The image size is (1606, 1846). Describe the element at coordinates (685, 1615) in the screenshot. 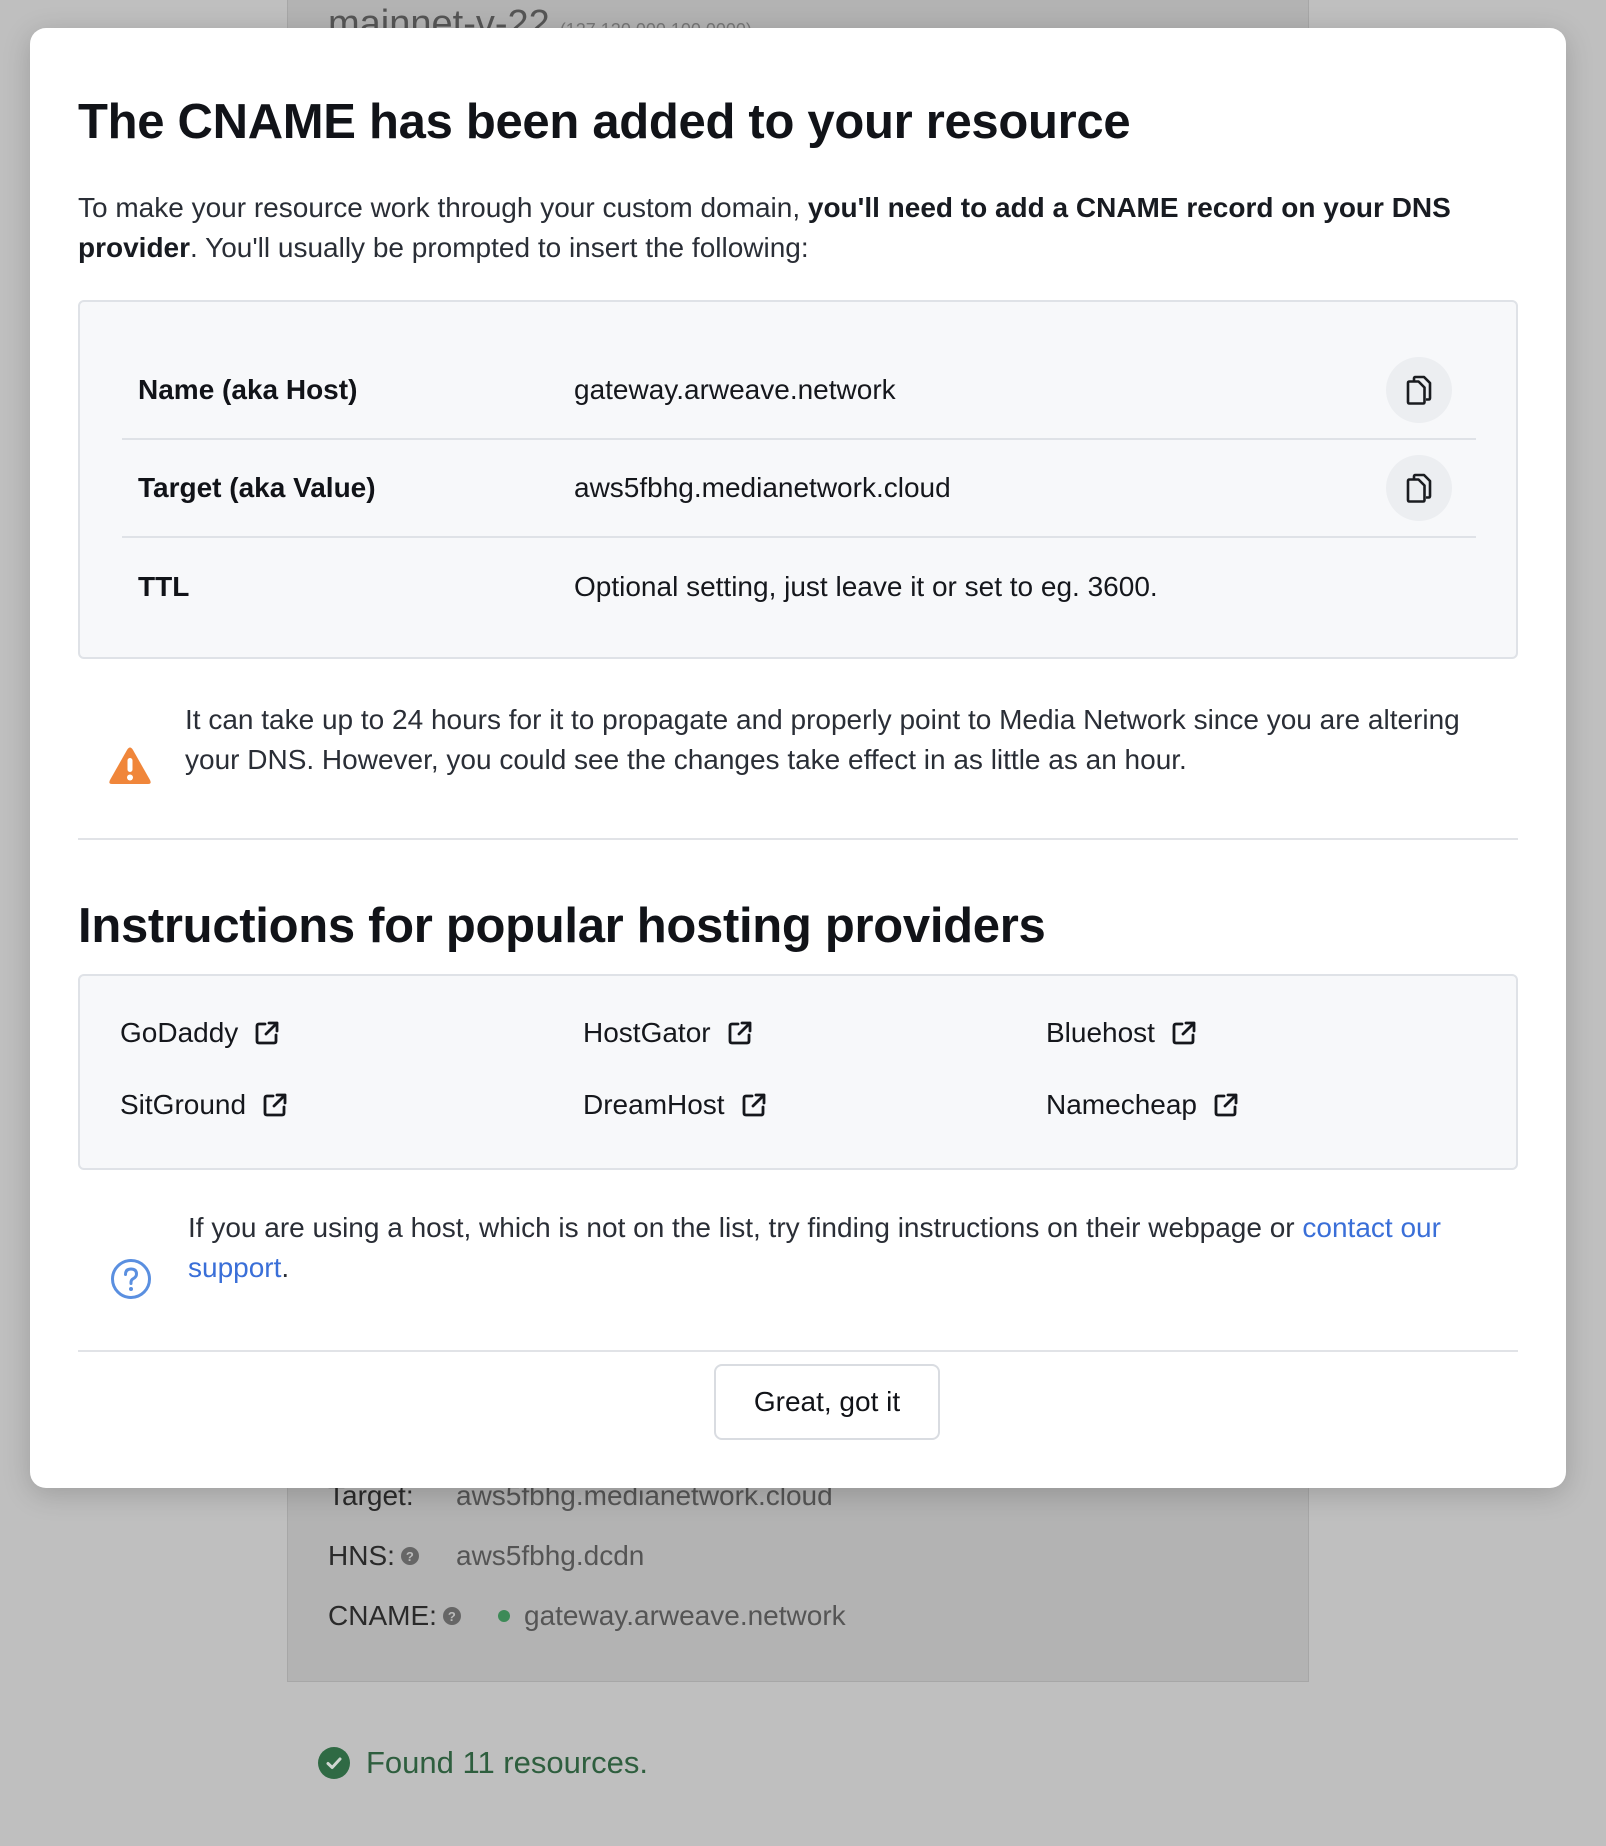

I see `detail-value: gateway.arweave.network` at that location.